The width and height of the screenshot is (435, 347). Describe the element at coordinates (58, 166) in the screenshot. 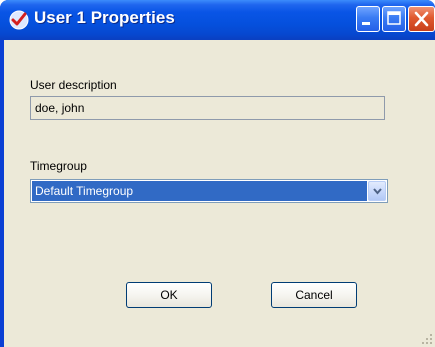

I see `timegroup-label: Timegroup` at that location.